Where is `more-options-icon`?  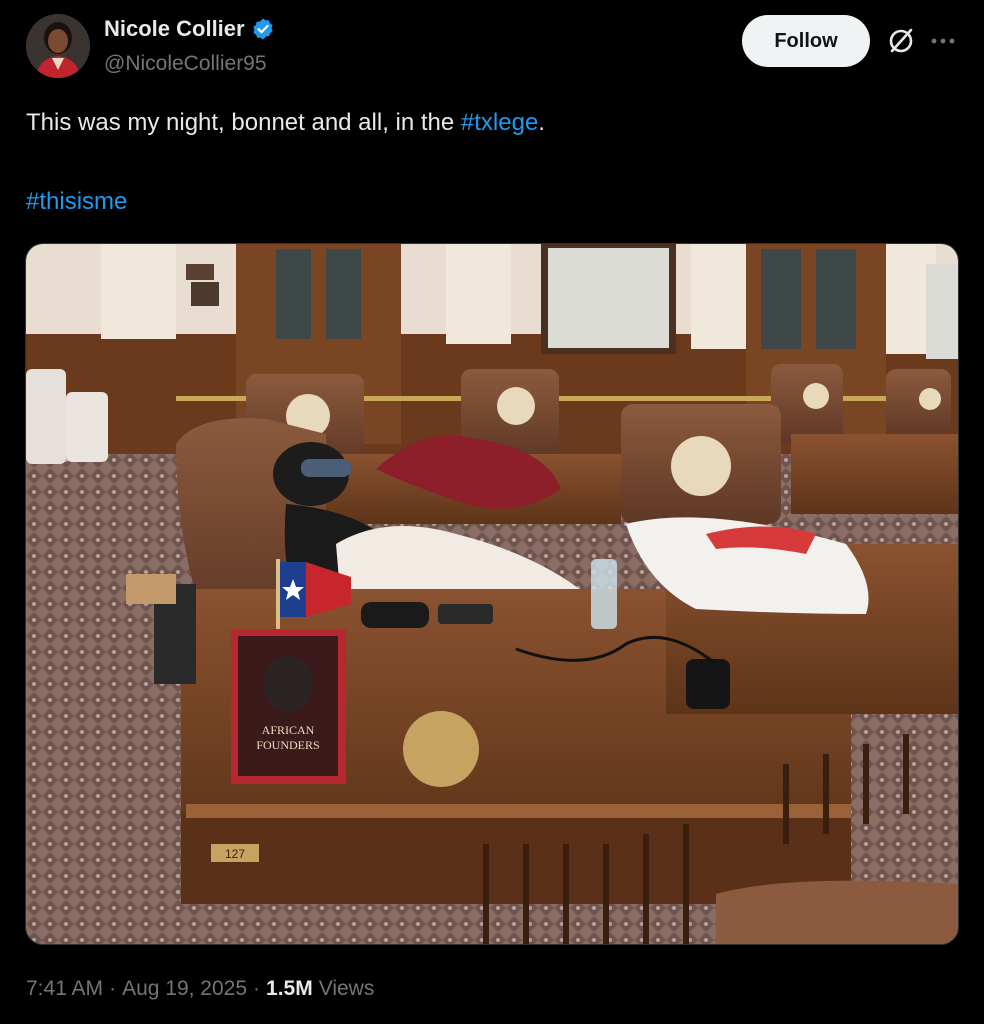
more-options-icon is located at coordinates (943, 41).